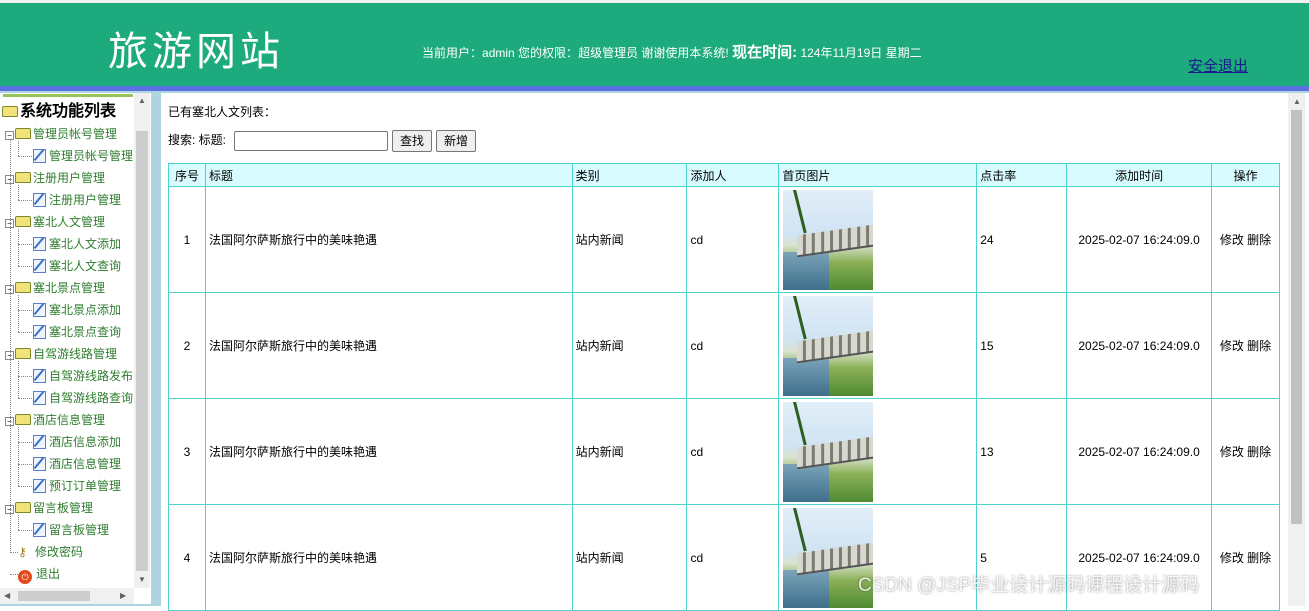 Image resolution: width=1309 pixels, height=611 pixels. What do you see at coordinates (77, 486) in the screenshot?
I see `sidebar-item-5-2: 预订订单管理` at bounding box center [77, 486].